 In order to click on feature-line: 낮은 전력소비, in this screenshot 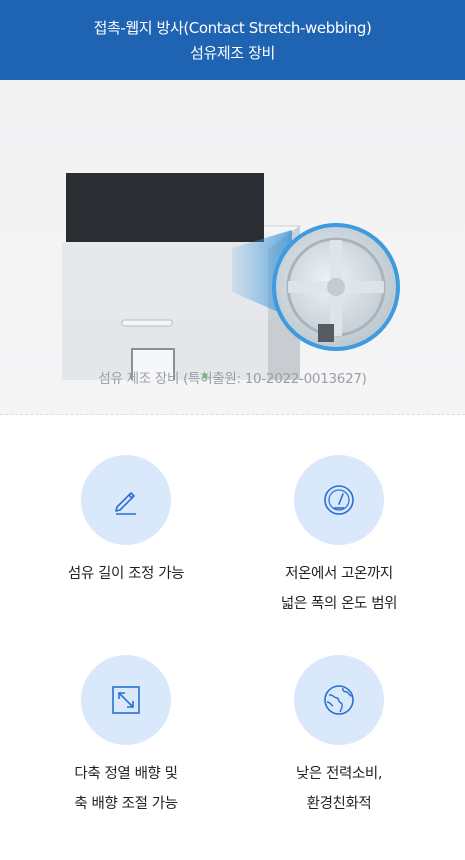, I will do `click(339, 774)`.